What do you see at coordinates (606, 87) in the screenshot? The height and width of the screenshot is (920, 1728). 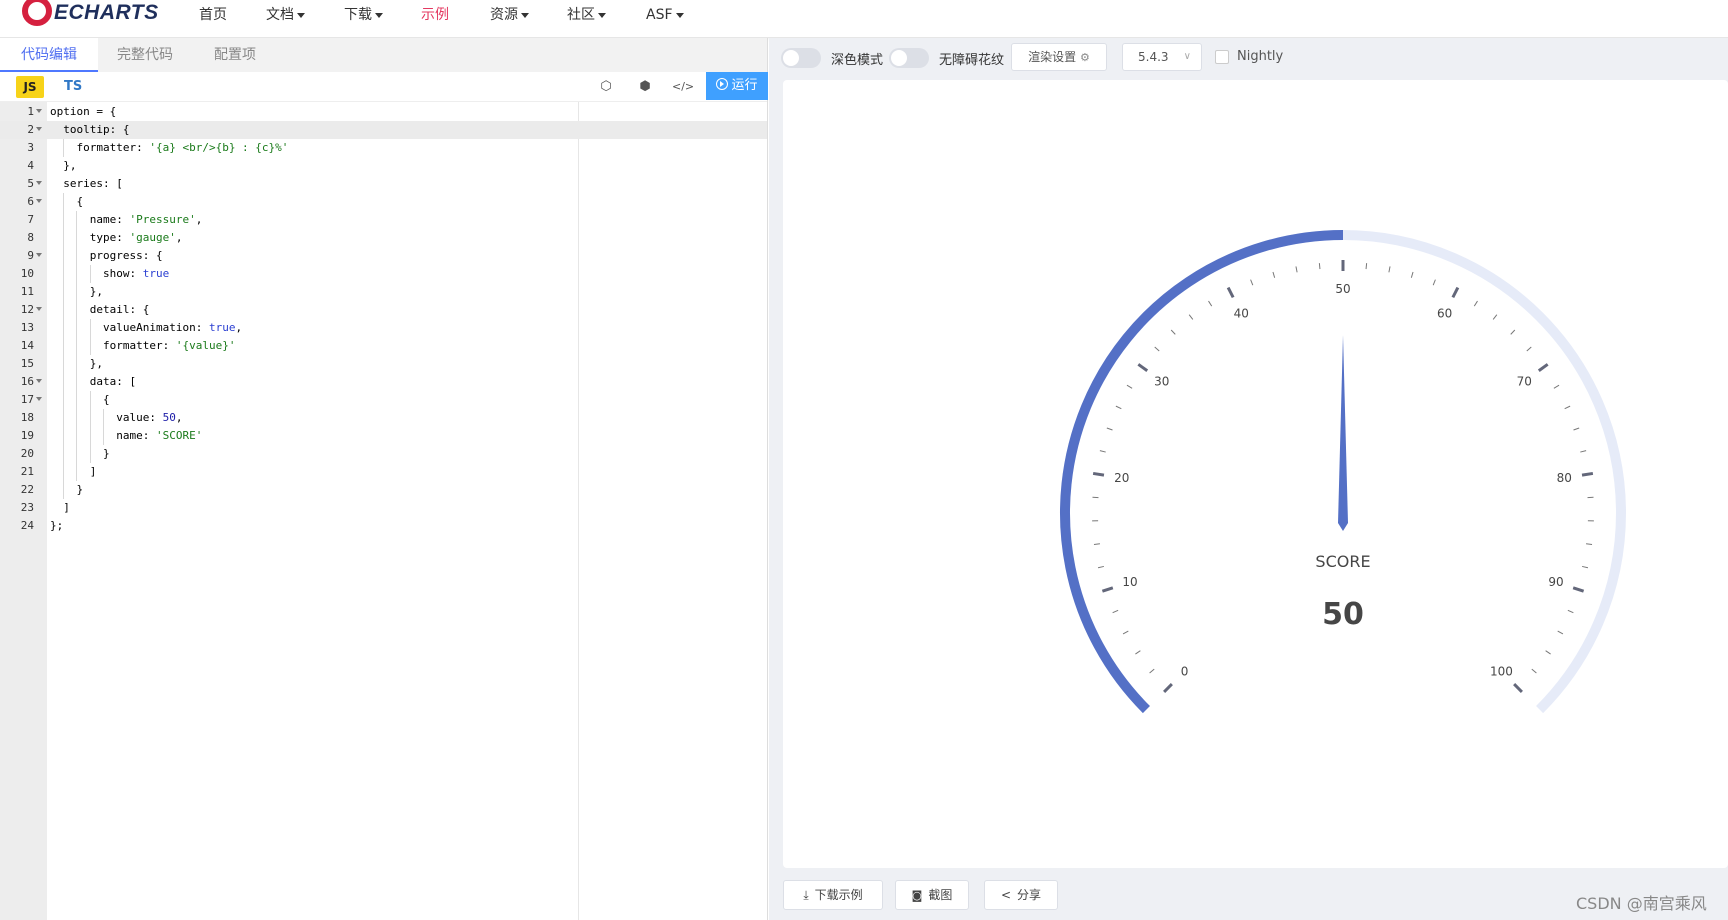 I see `codepen-icon: ⬡` at bounding box center [606, 87].